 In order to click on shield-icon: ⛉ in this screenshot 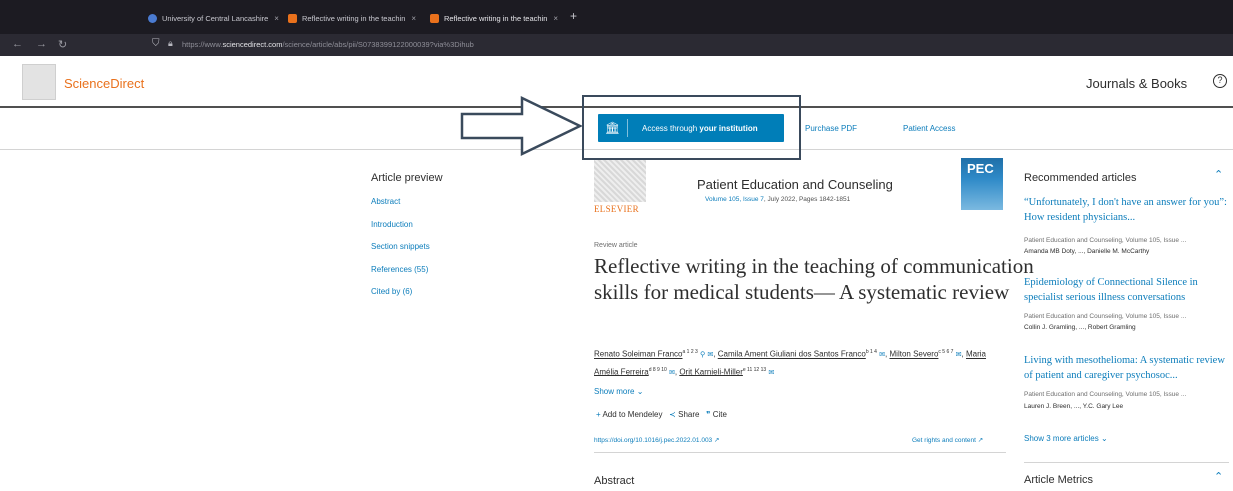, I will do `click(156, 43)`.